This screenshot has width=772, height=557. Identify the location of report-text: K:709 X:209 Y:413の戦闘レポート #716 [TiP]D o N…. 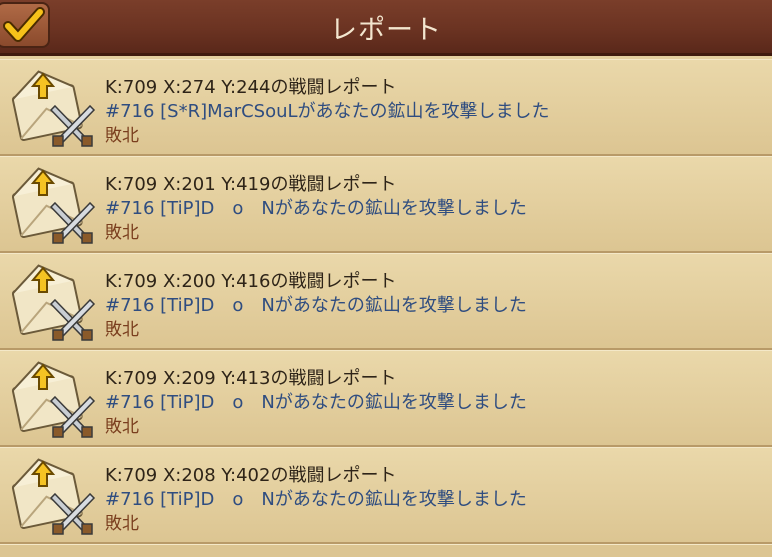
(316, 403).